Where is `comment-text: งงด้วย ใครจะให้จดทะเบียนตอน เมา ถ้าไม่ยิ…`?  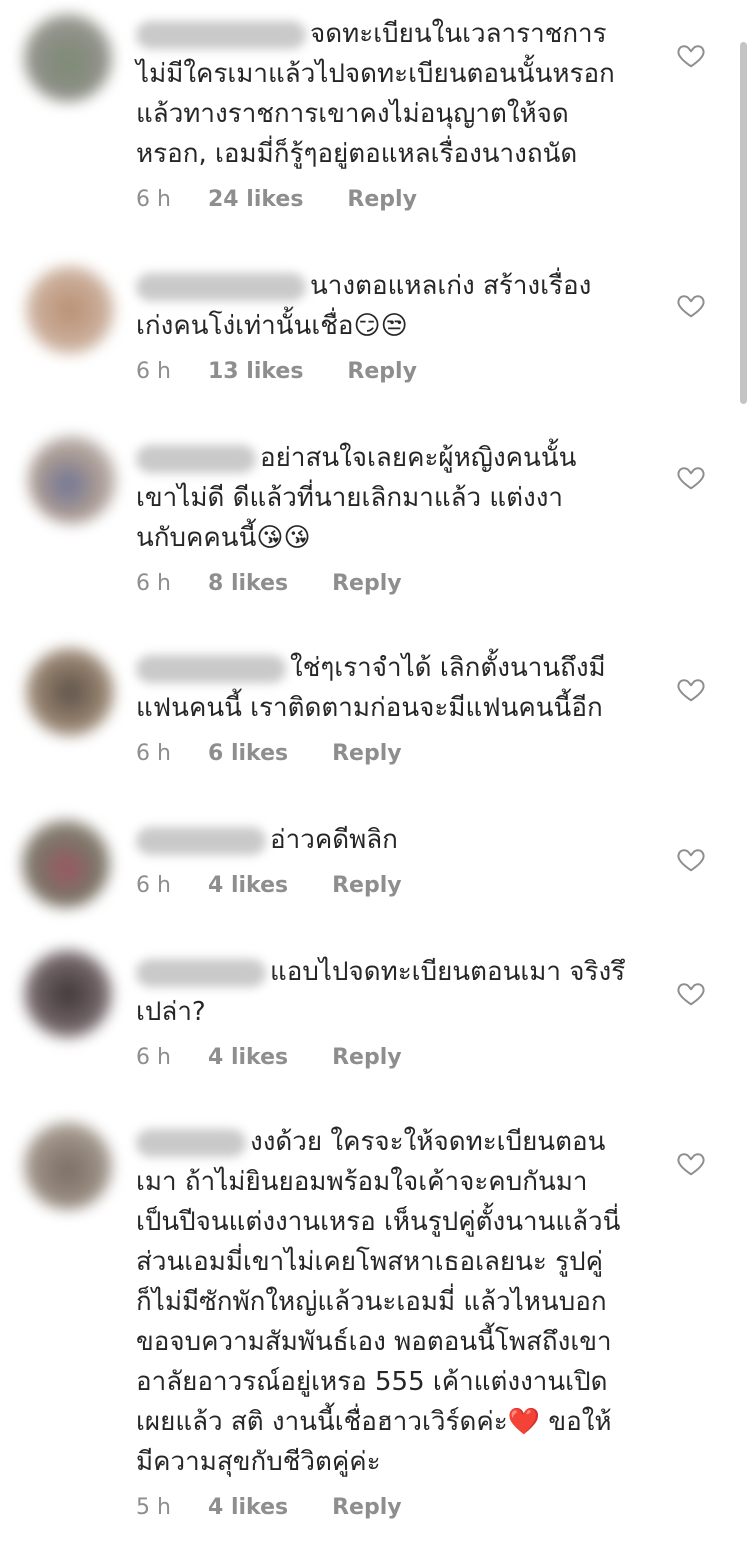 comment-text: งงด้วย ใครจะให้จดทะเบียนตอน เมา ถ้าไม่ยิ… is located at coordinates (378, 1302).